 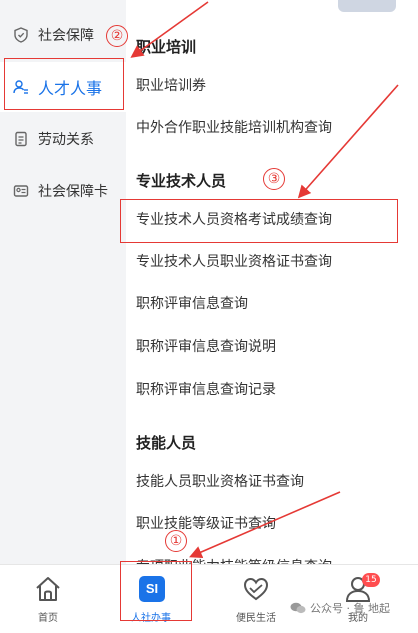 What do you see at coordinates (64, 84) in the screenshot?
I see `annotation-box-sidebar` at bounding box center [64, 84].